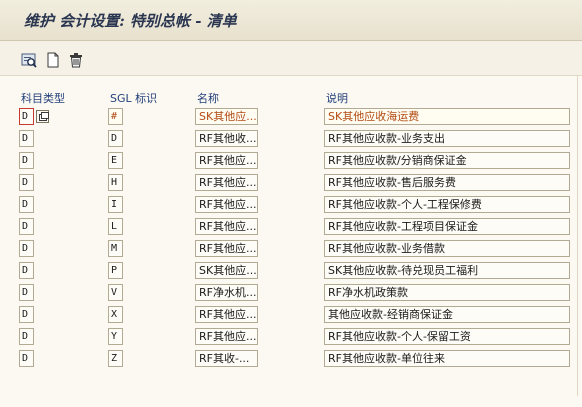 The image size is (582, 407). Describe the element at coordinates (115, 270) in the screenshot. I see `sgl-indicator-field: P` at that location.